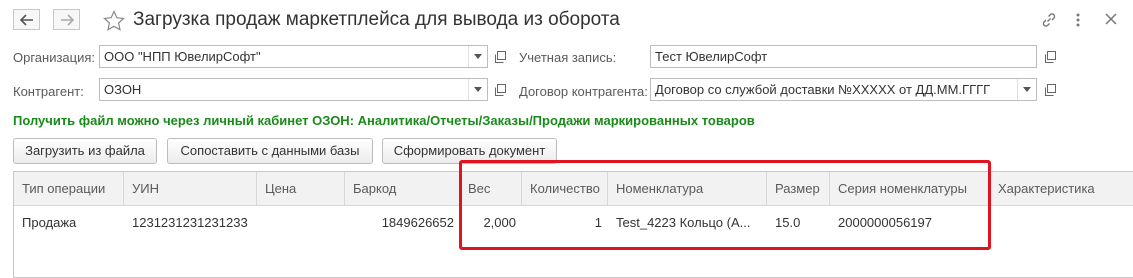  I want to click on counterparty-open-button, so click(500, 89).